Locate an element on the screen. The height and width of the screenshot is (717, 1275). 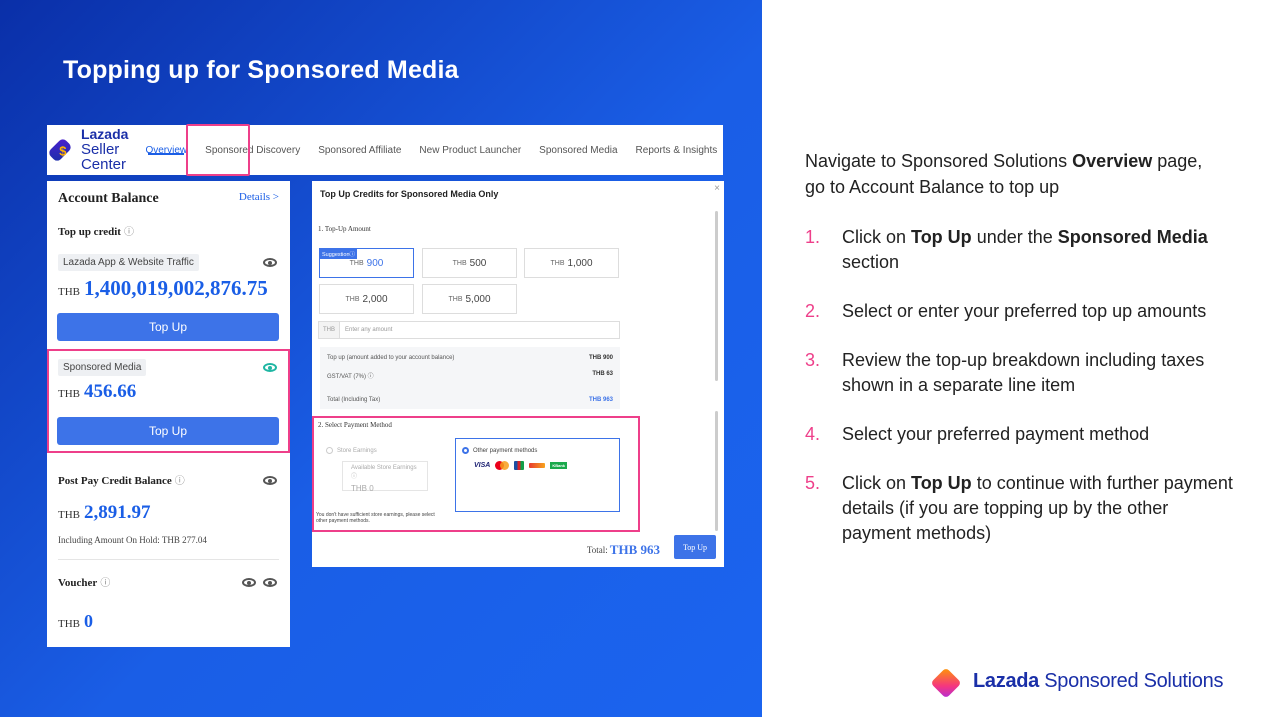
breakdown-value: THB 63 is located at coordinates (602, 374).